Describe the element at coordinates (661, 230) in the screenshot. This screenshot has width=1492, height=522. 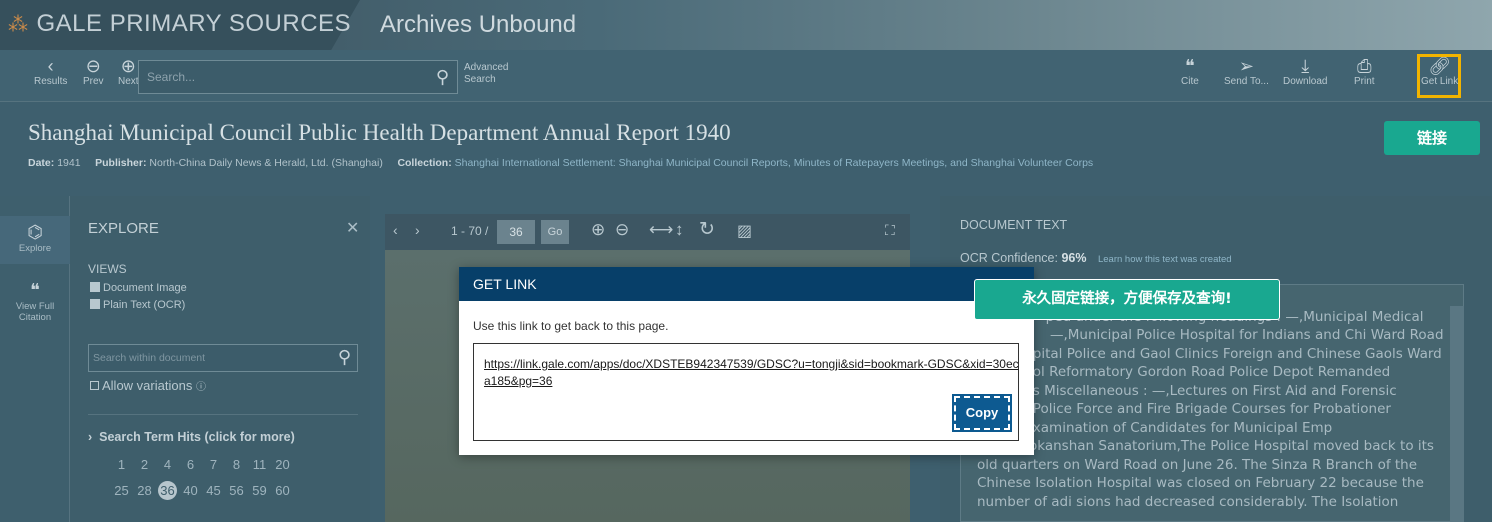
I see `fit-width-icon: ⟷` at that location.